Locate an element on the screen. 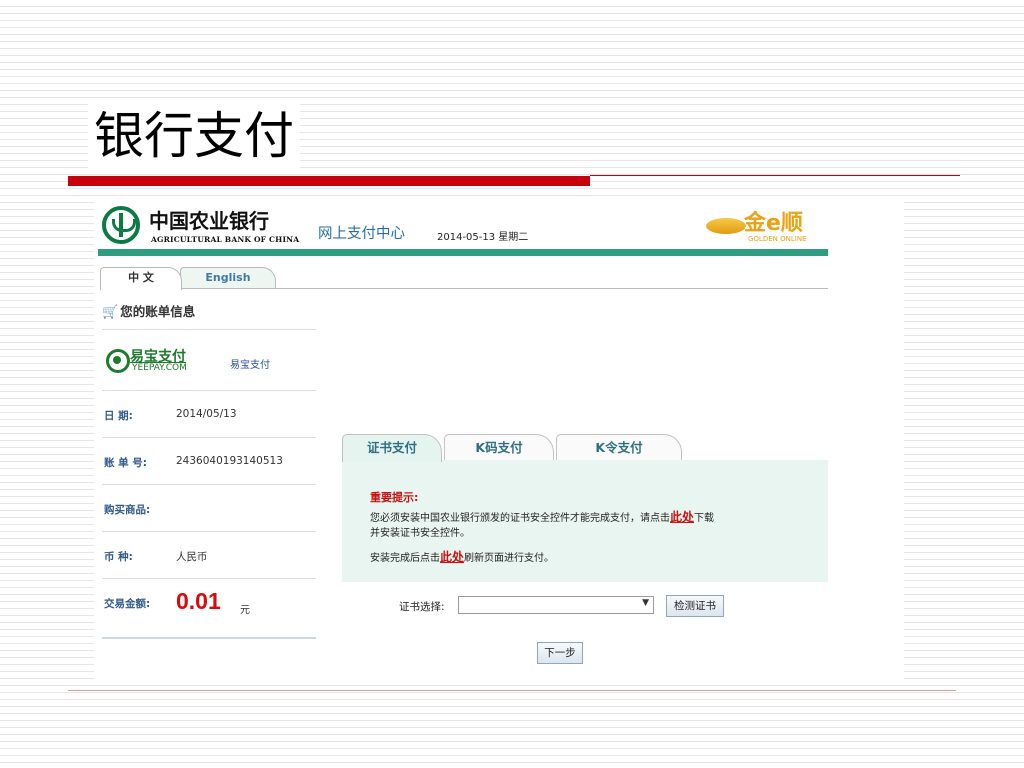 This screenshot has width=1024, height=768. tab-divider is located at coordinates (464, 288).